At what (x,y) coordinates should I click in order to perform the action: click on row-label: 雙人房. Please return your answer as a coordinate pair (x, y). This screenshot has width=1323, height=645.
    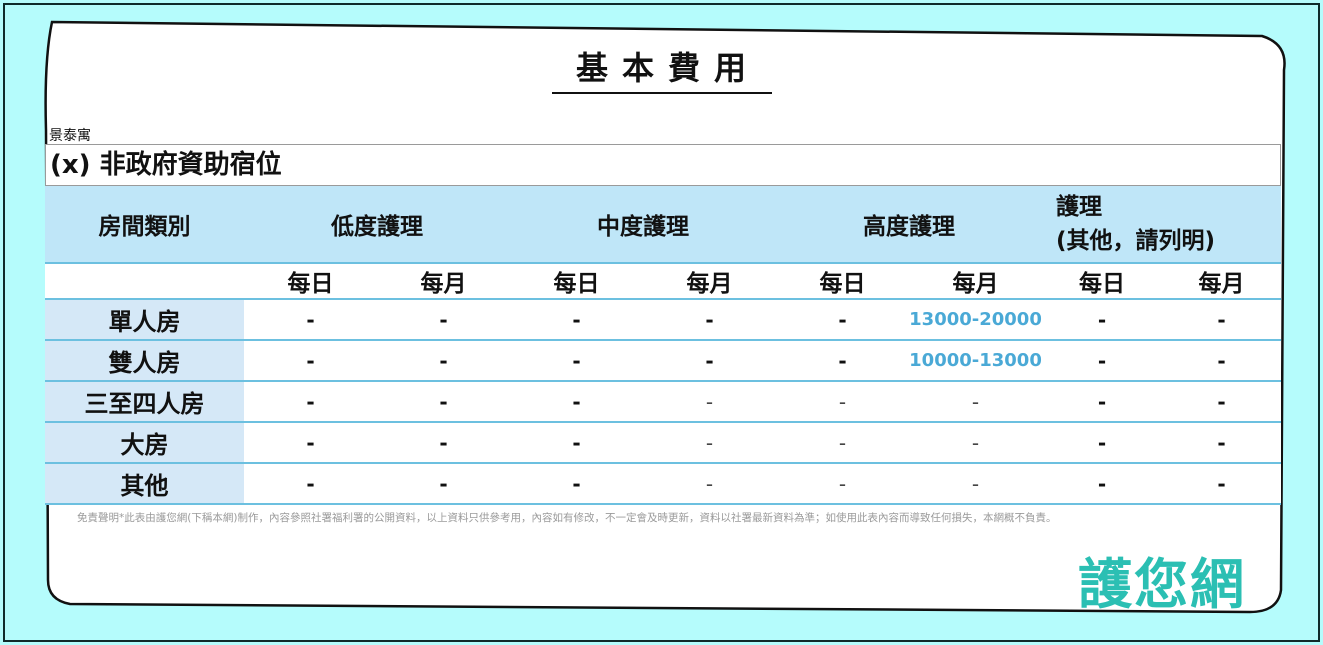
    Looking at the image, I should click on (144, 361).